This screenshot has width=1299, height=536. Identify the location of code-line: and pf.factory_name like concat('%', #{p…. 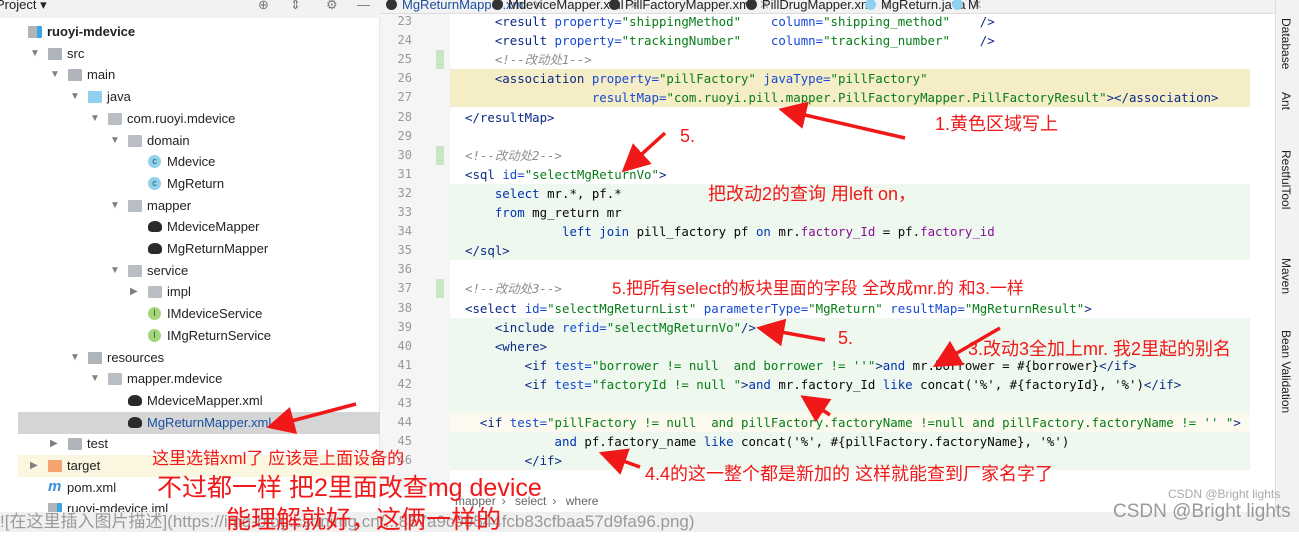
(850, 442).